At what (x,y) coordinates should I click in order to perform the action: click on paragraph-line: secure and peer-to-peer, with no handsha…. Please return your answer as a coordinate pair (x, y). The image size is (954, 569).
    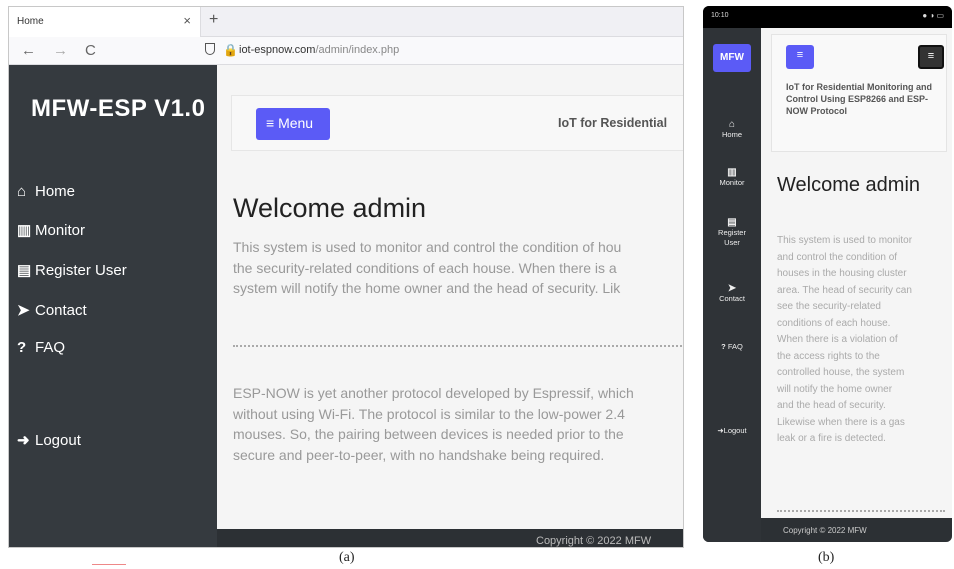
    Looking at the image, I should click on (419, 454).